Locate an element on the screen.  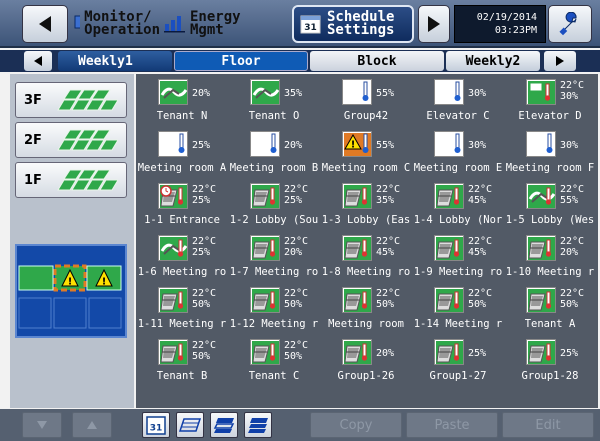
group-item: 25% Meeting room A is located at coordinates (182, 153).